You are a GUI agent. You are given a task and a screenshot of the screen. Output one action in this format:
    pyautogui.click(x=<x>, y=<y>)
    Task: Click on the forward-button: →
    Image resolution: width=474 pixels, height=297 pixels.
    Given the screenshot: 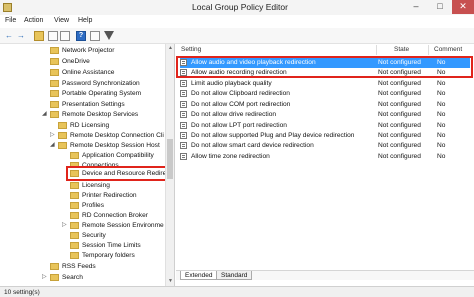 What is the action you would take?
    pyautogui.click(x=21, y=36)
    